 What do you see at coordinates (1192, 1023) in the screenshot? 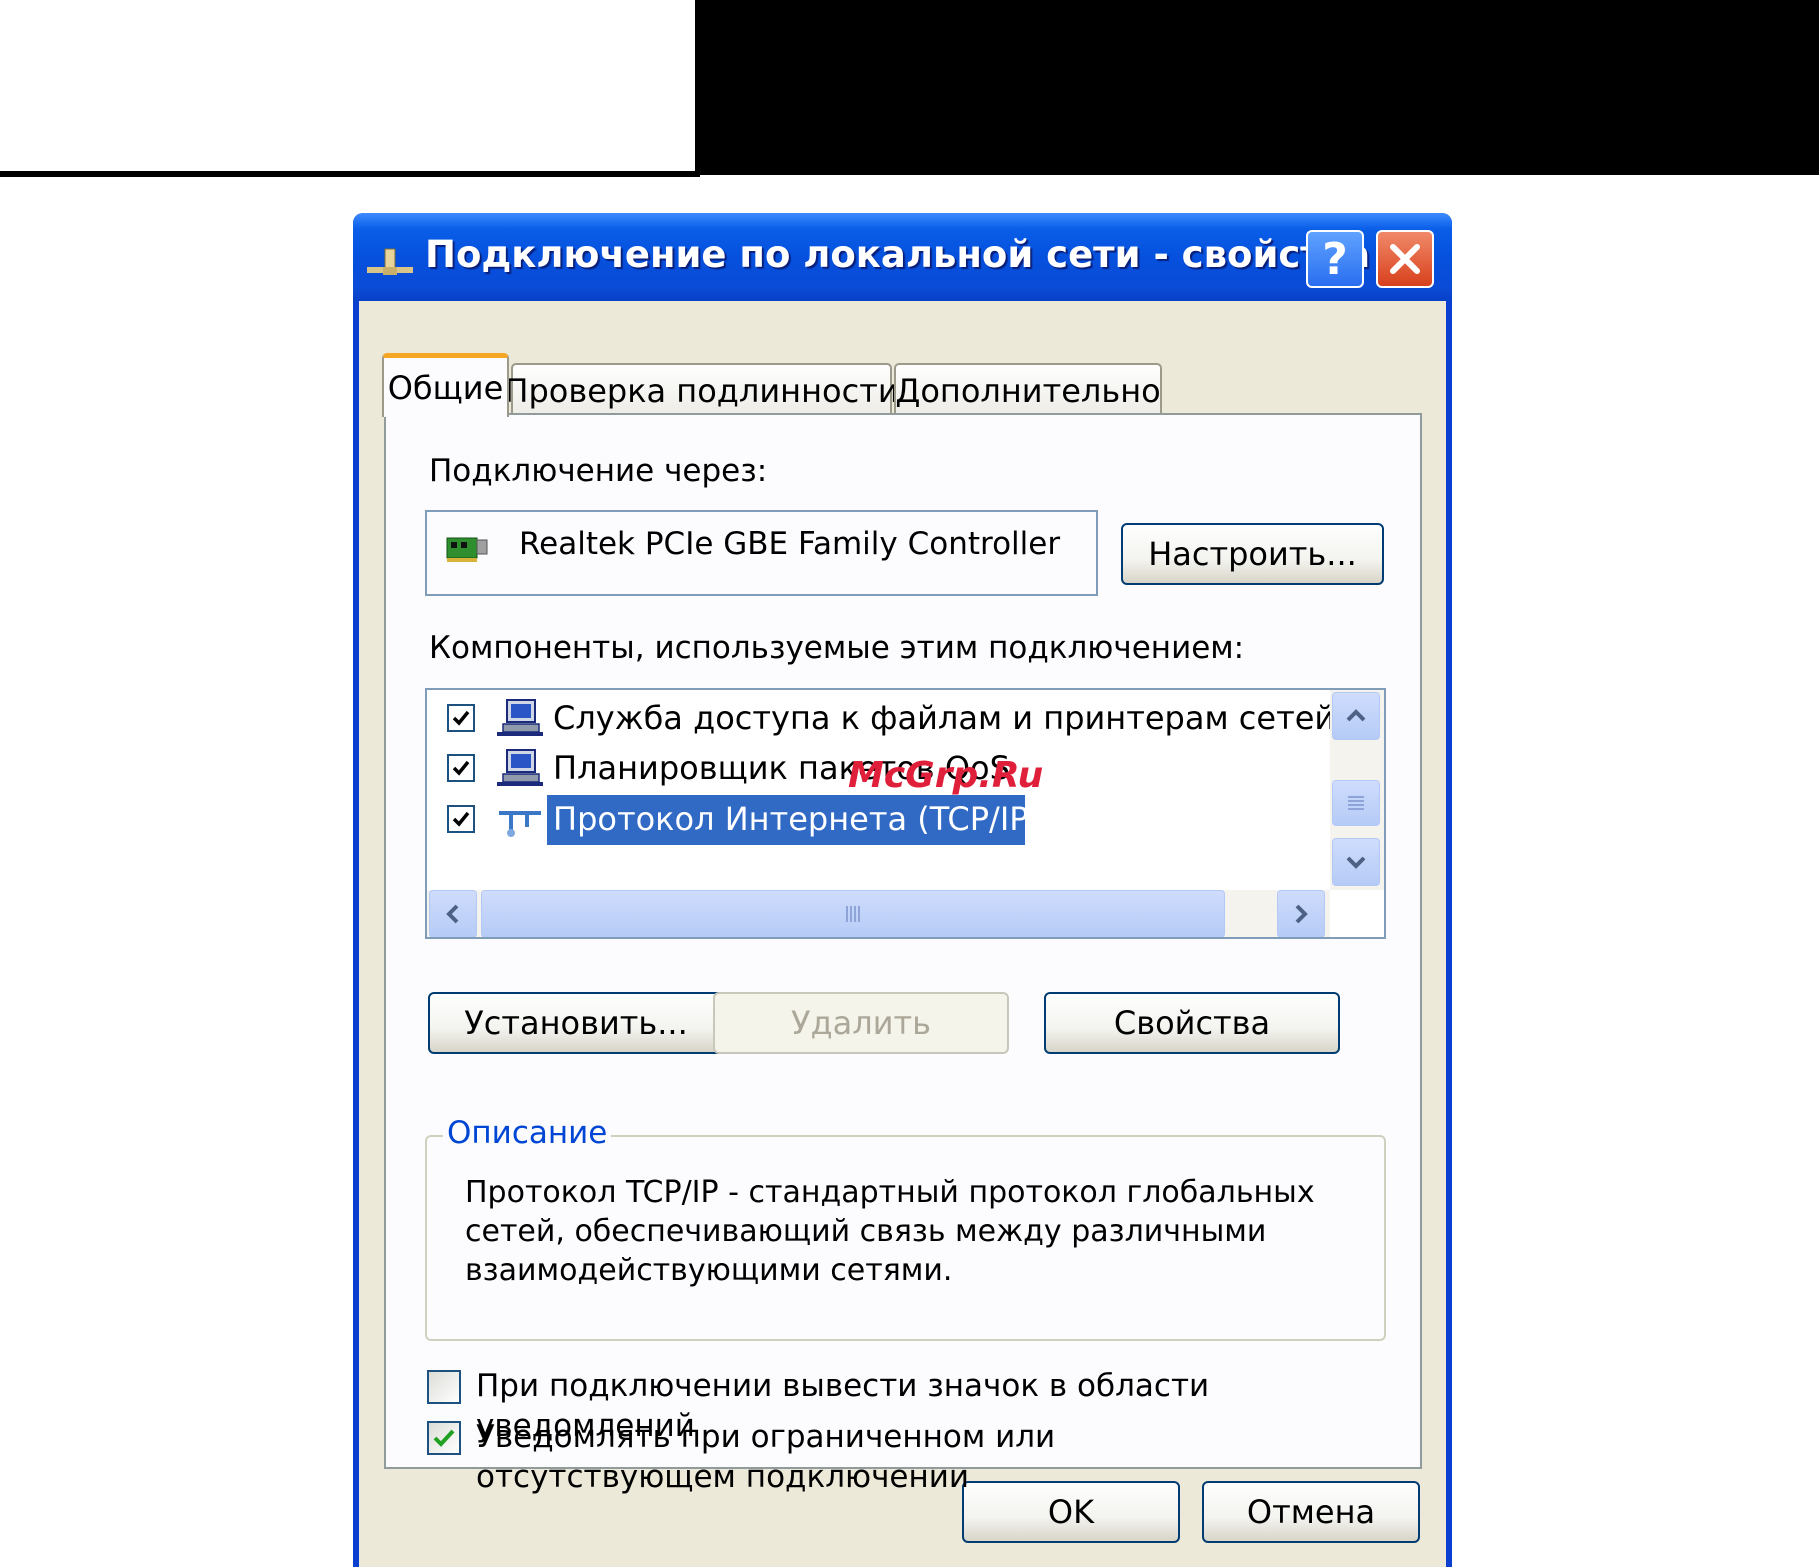
I see `properties-button: Свойства` at bounding box center [1192, 1023].